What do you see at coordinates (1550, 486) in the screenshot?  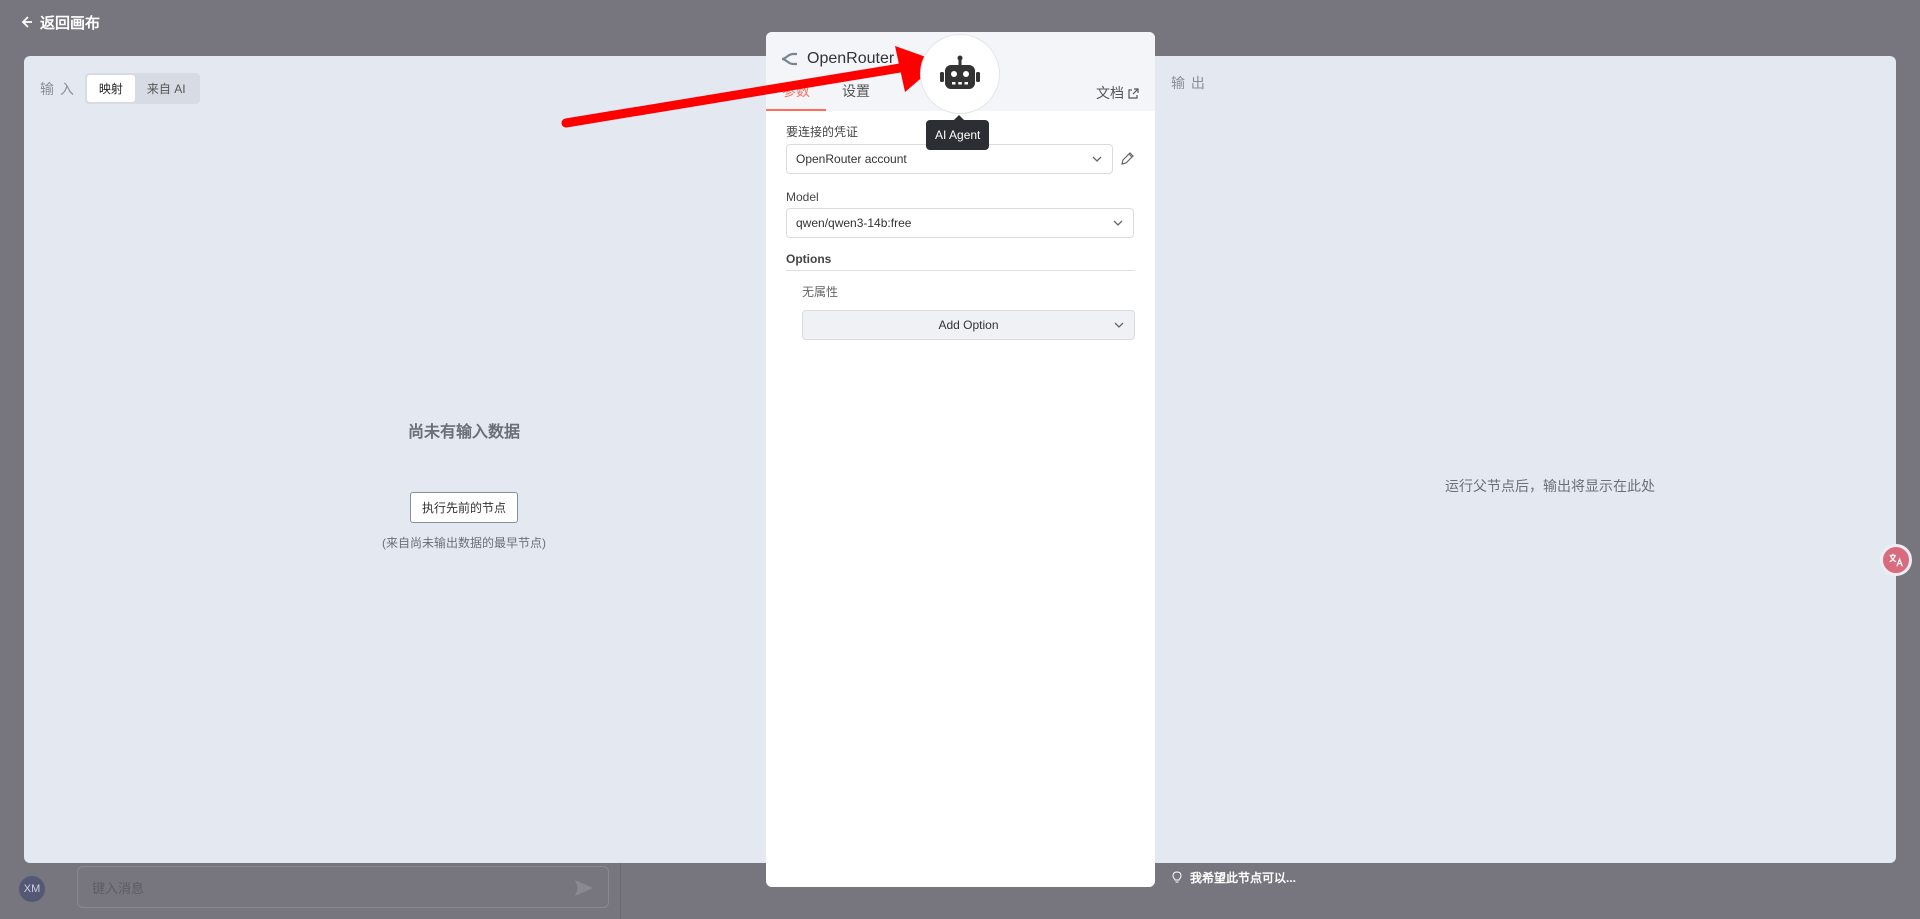 I see `output-empty-text: 运行父节点后，输出将显示在此处` at bounding box center [1550, 486].